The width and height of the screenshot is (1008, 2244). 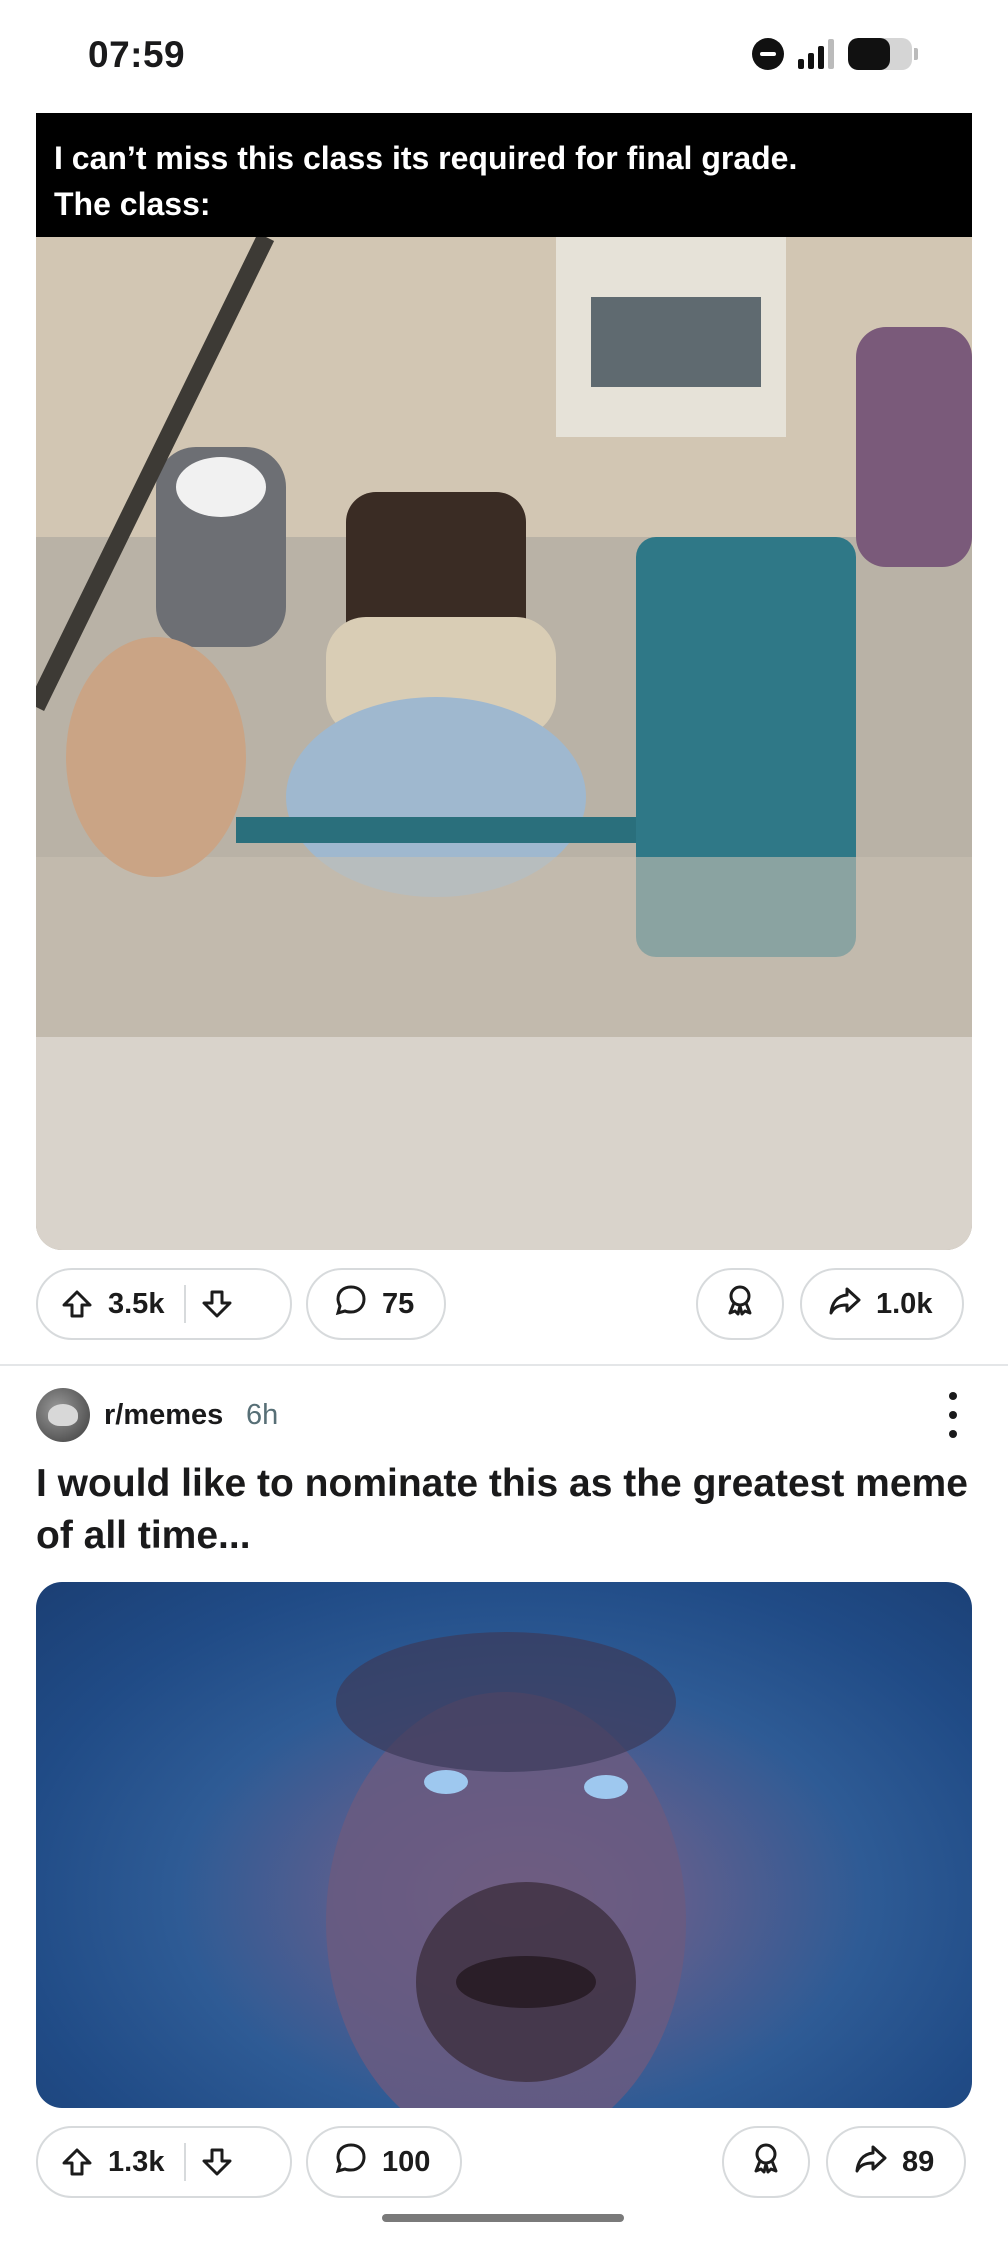 What do you see at coordinates (504, 1306) in the screenshot?
I see `post1-action-bar: 3.5k 75 1.0k` at bounding box center [504, 1306].